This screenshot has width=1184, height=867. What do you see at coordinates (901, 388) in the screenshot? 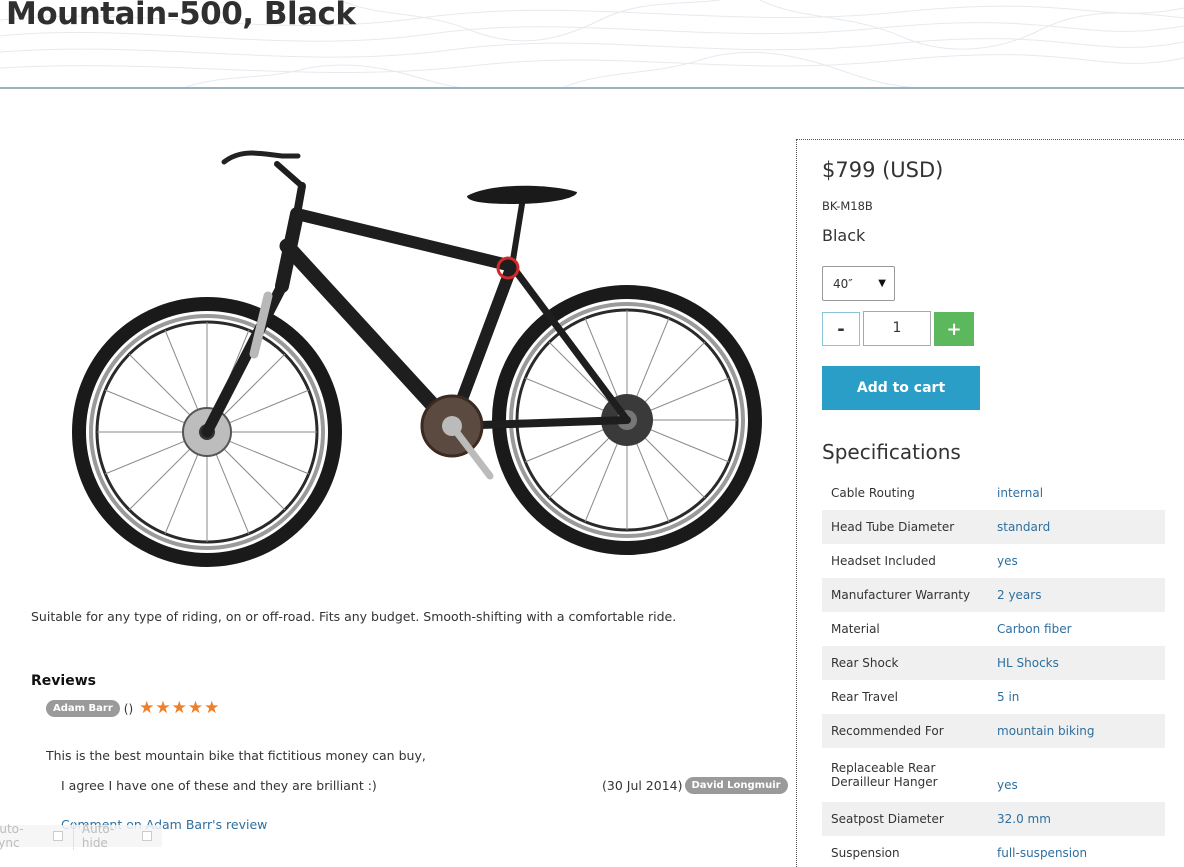
I see `add-to-cart-button: Add to cart` at bounding box center [901, 388].